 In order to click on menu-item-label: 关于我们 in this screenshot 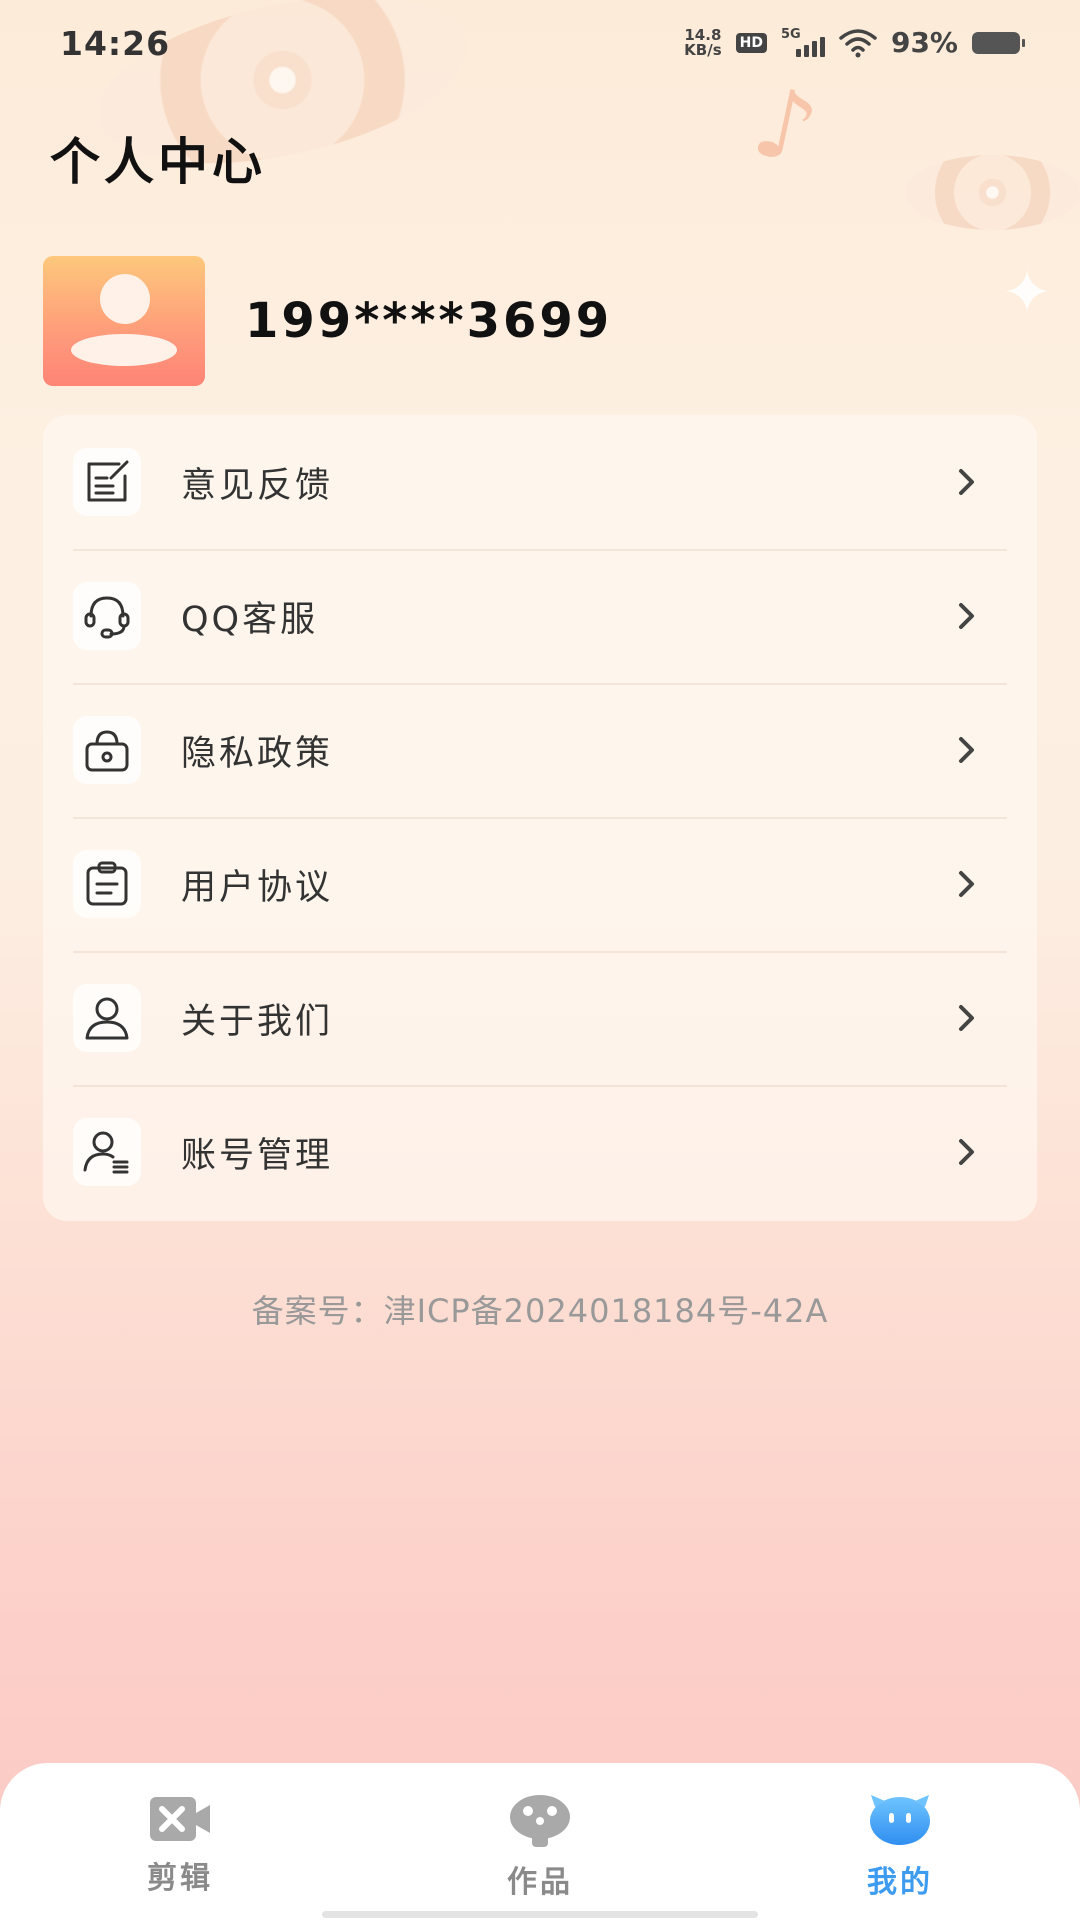, I will do `click(257, 1021)`.